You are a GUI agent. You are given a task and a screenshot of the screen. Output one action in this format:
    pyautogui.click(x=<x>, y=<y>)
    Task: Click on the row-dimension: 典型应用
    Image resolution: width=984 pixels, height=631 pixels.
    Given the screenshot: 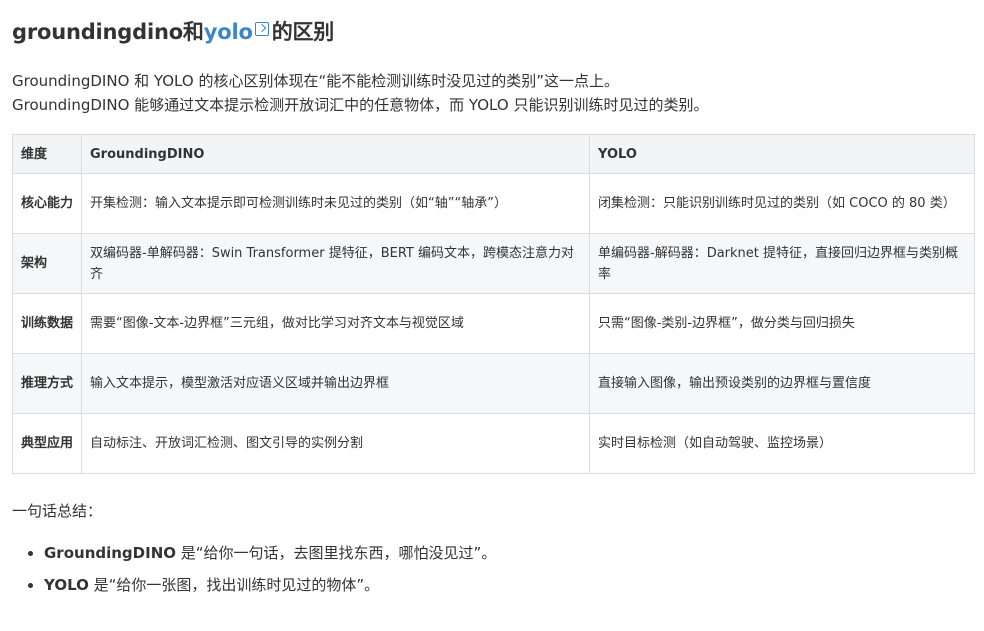 What is the action you would take?
    pyautogui.click(x=47, y=443)
    